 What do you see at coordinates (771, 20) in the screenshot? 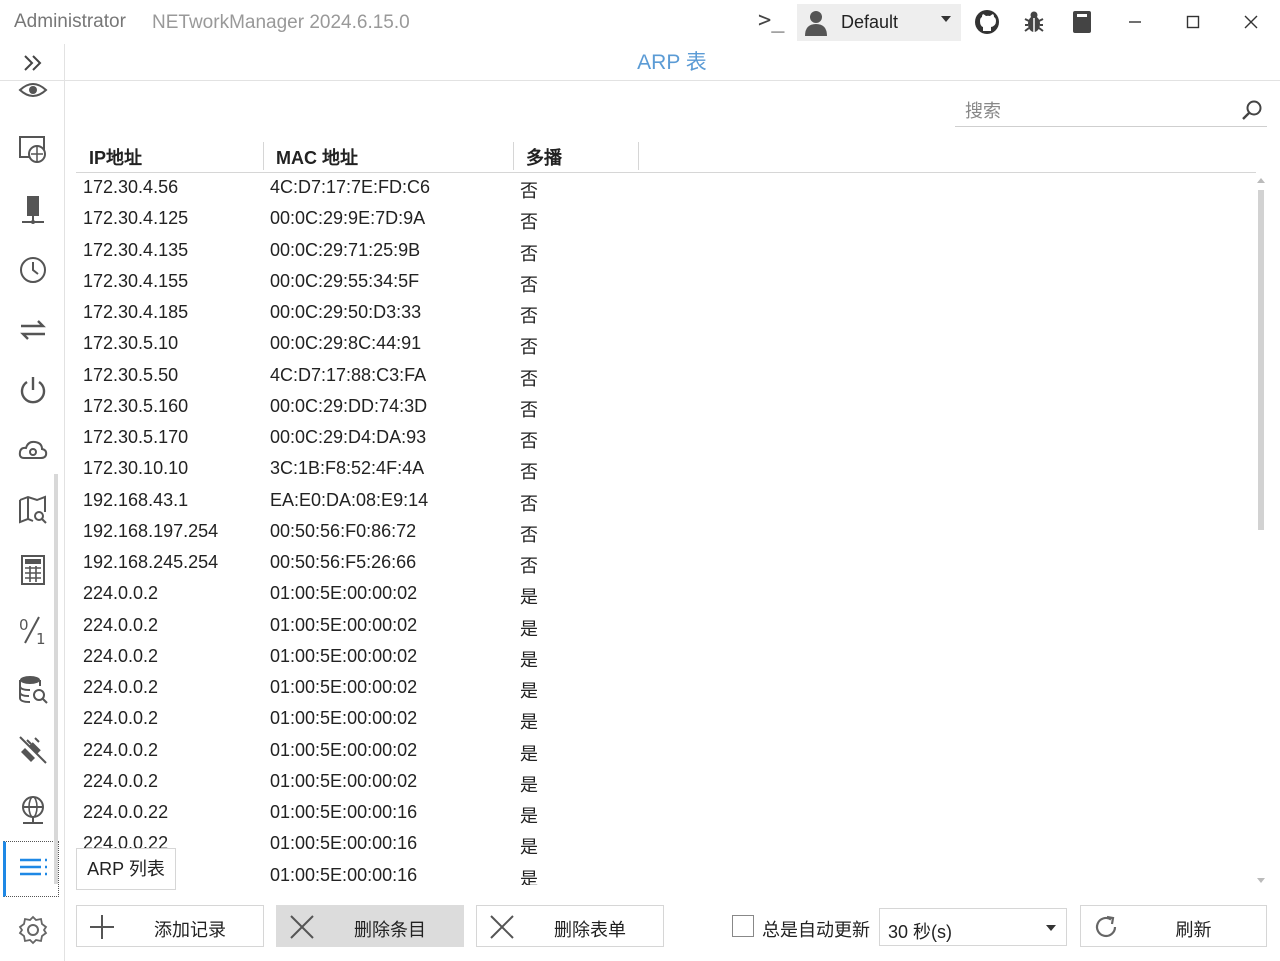
I see `terminal-icon: >_` at bounding box center [771, 20].